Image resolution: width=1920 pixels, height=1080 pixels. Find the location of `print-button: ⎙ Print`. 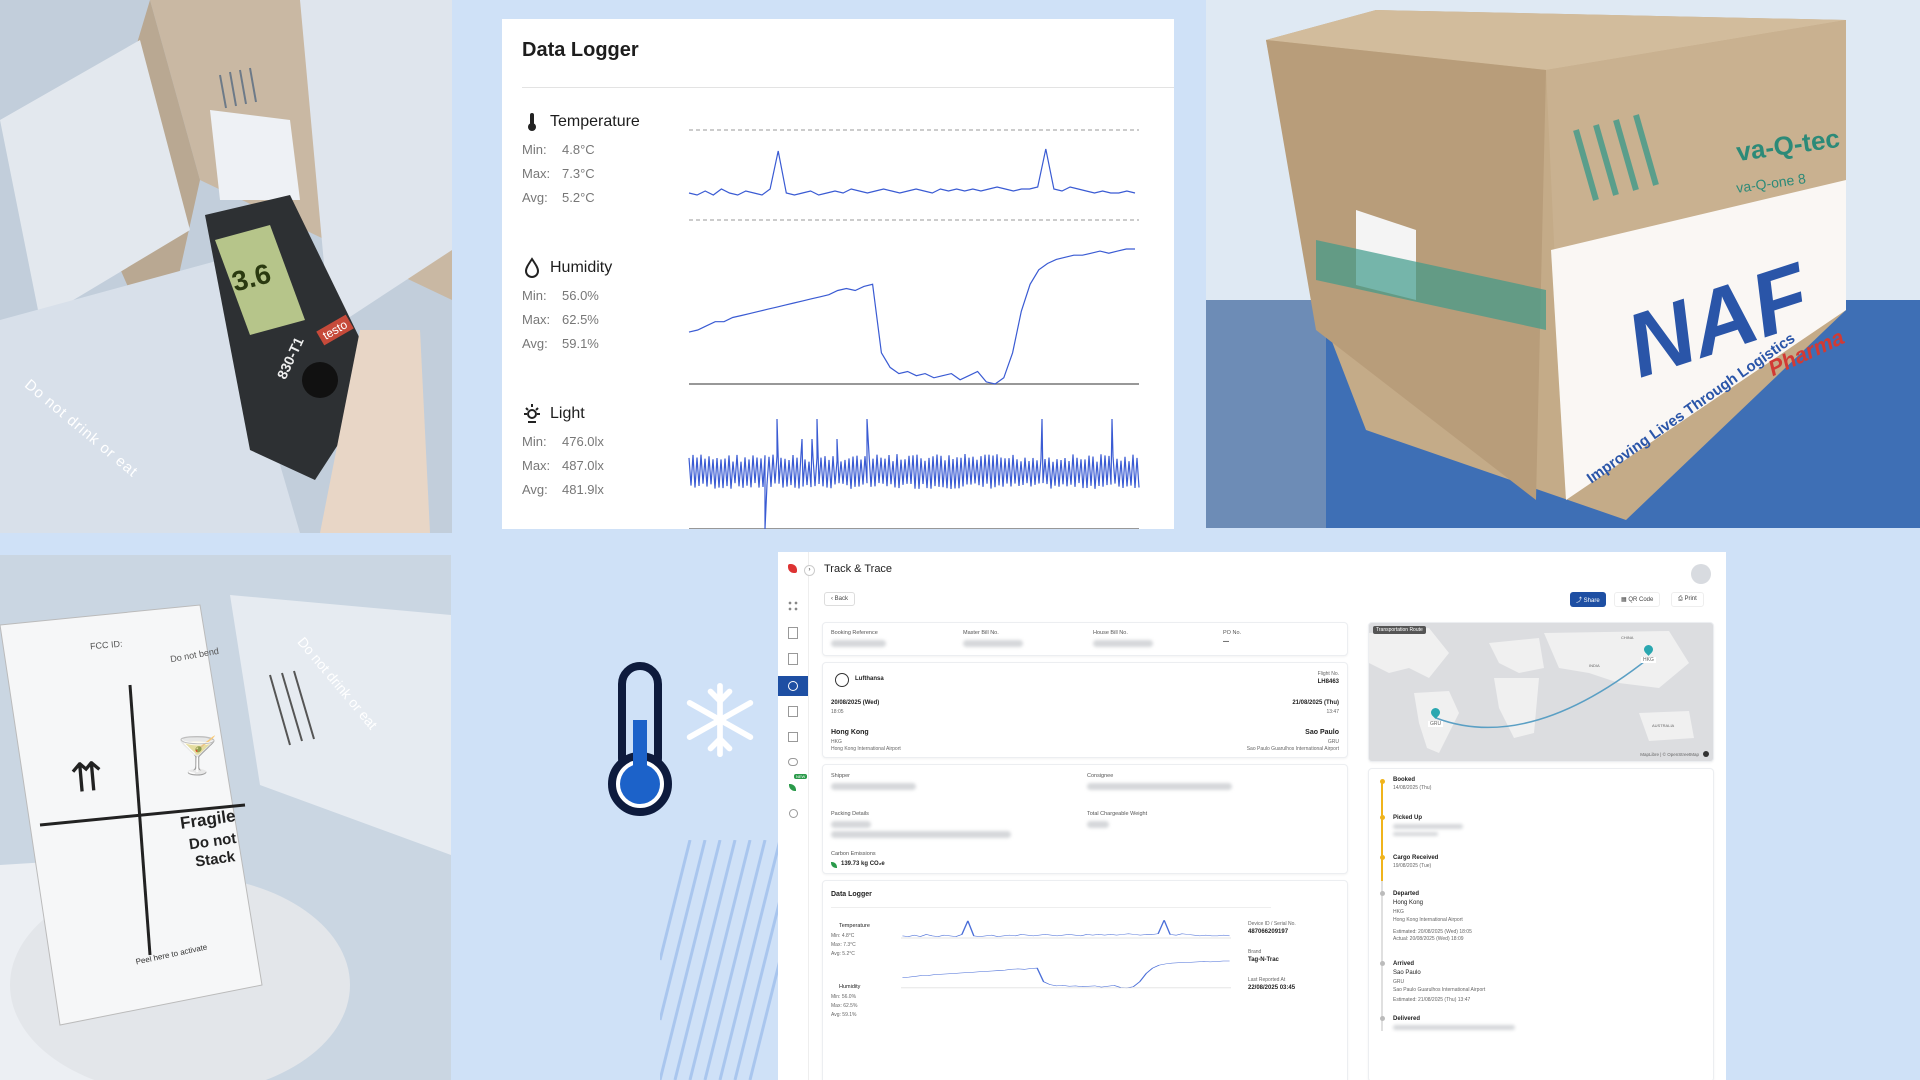

print-button: ⎙ Print is located at coordinates (1687, 599).